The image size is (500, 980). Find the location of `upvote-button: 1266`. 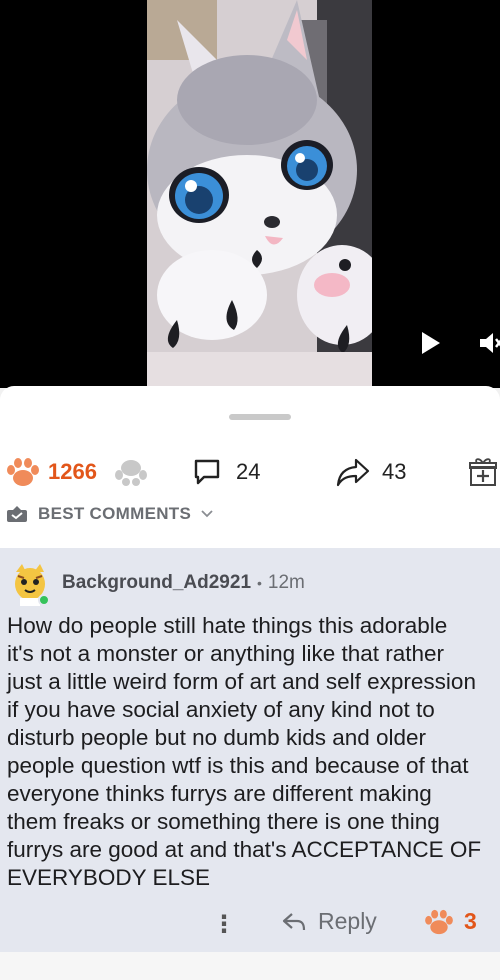

upvote-button: 1266 is located at coordinates (51, 472).